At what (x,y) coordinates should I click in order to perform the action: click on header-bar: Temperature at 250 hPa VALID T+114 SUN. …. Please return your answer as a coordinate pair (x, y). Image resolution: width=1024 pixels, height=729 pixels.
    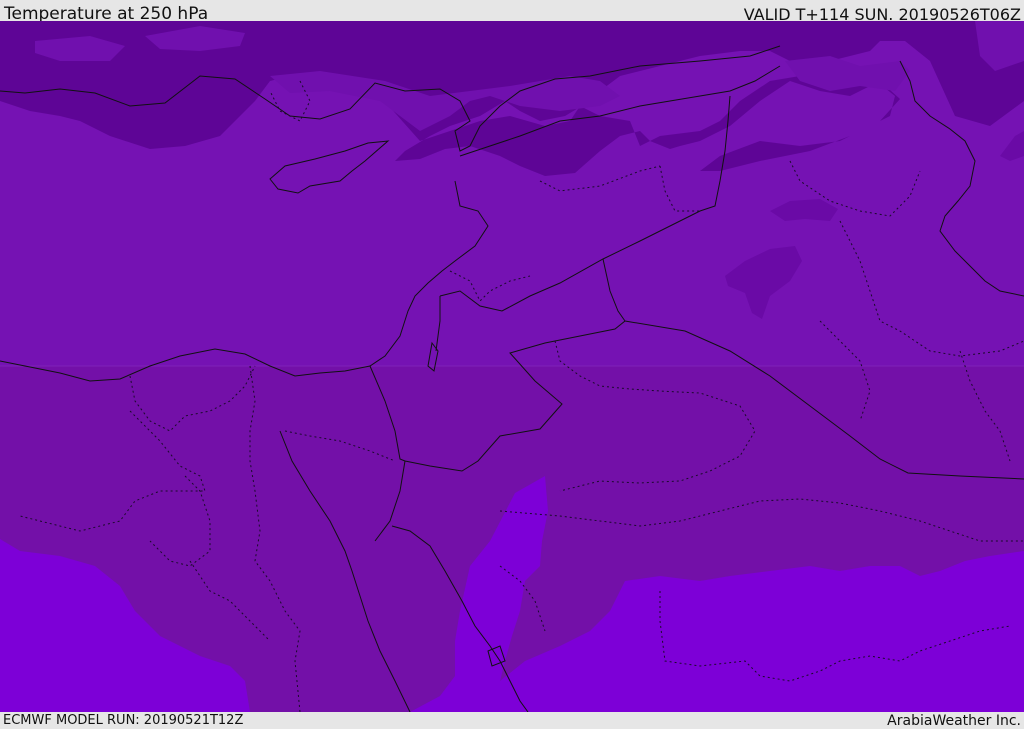
    Looking at the image, I should click on (512, 12).